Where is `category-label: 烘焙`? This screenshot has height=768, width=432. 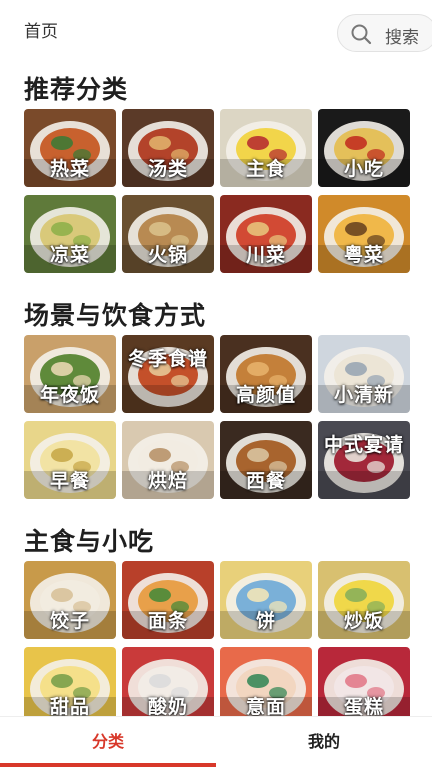 category-label: 烘焙 is located at coordinates (167, 481).